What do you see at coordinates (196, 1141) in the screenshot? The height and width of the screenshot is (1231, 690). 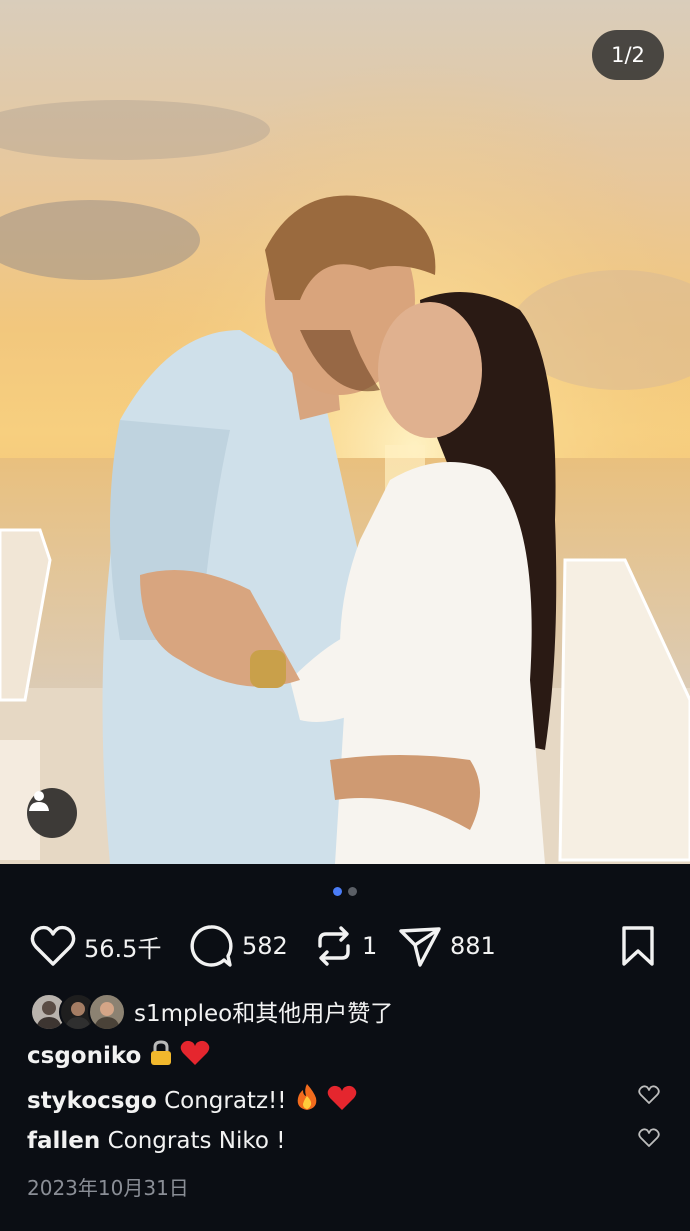 I see `comment-text: Congrats Niko !` at bounding box center [196, 1141].